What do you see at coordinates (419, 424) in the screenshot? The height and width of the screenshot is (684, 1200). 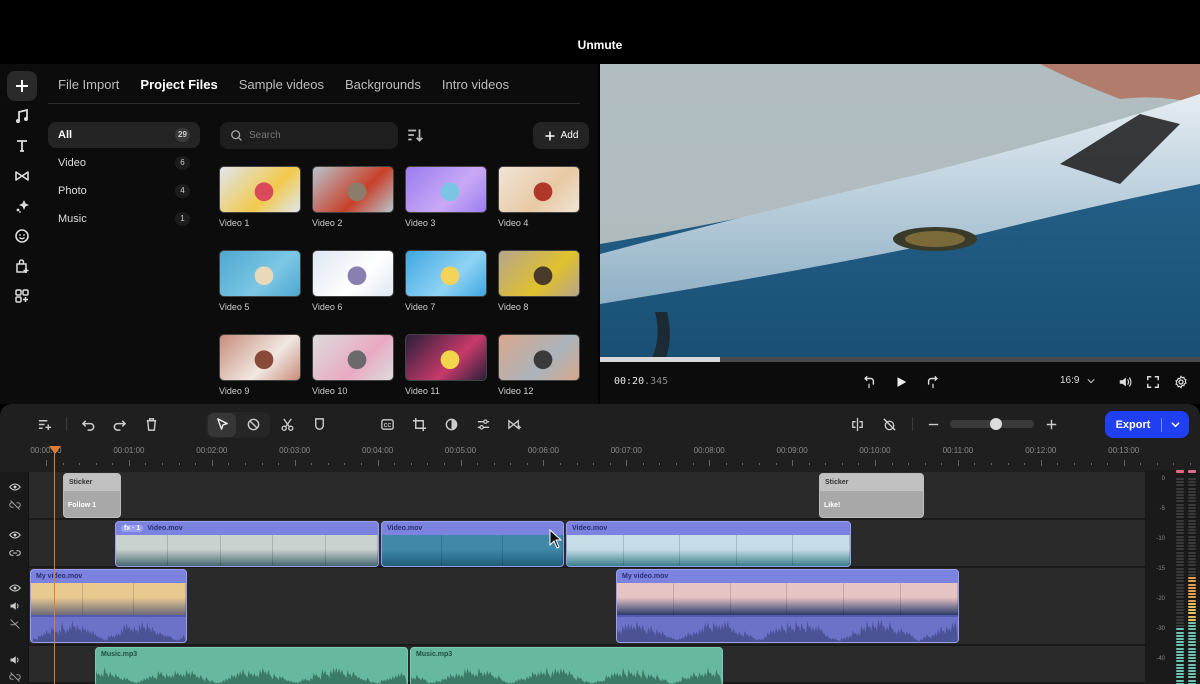 I see `crop-button` at bounding box center [419, 424].